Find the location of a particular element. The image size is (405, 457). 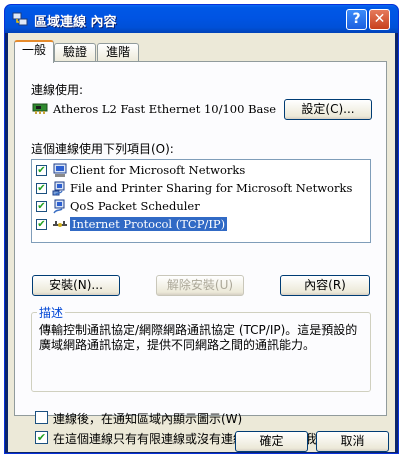

checkbox-client: ✔ is located at coordinates (41, 170).